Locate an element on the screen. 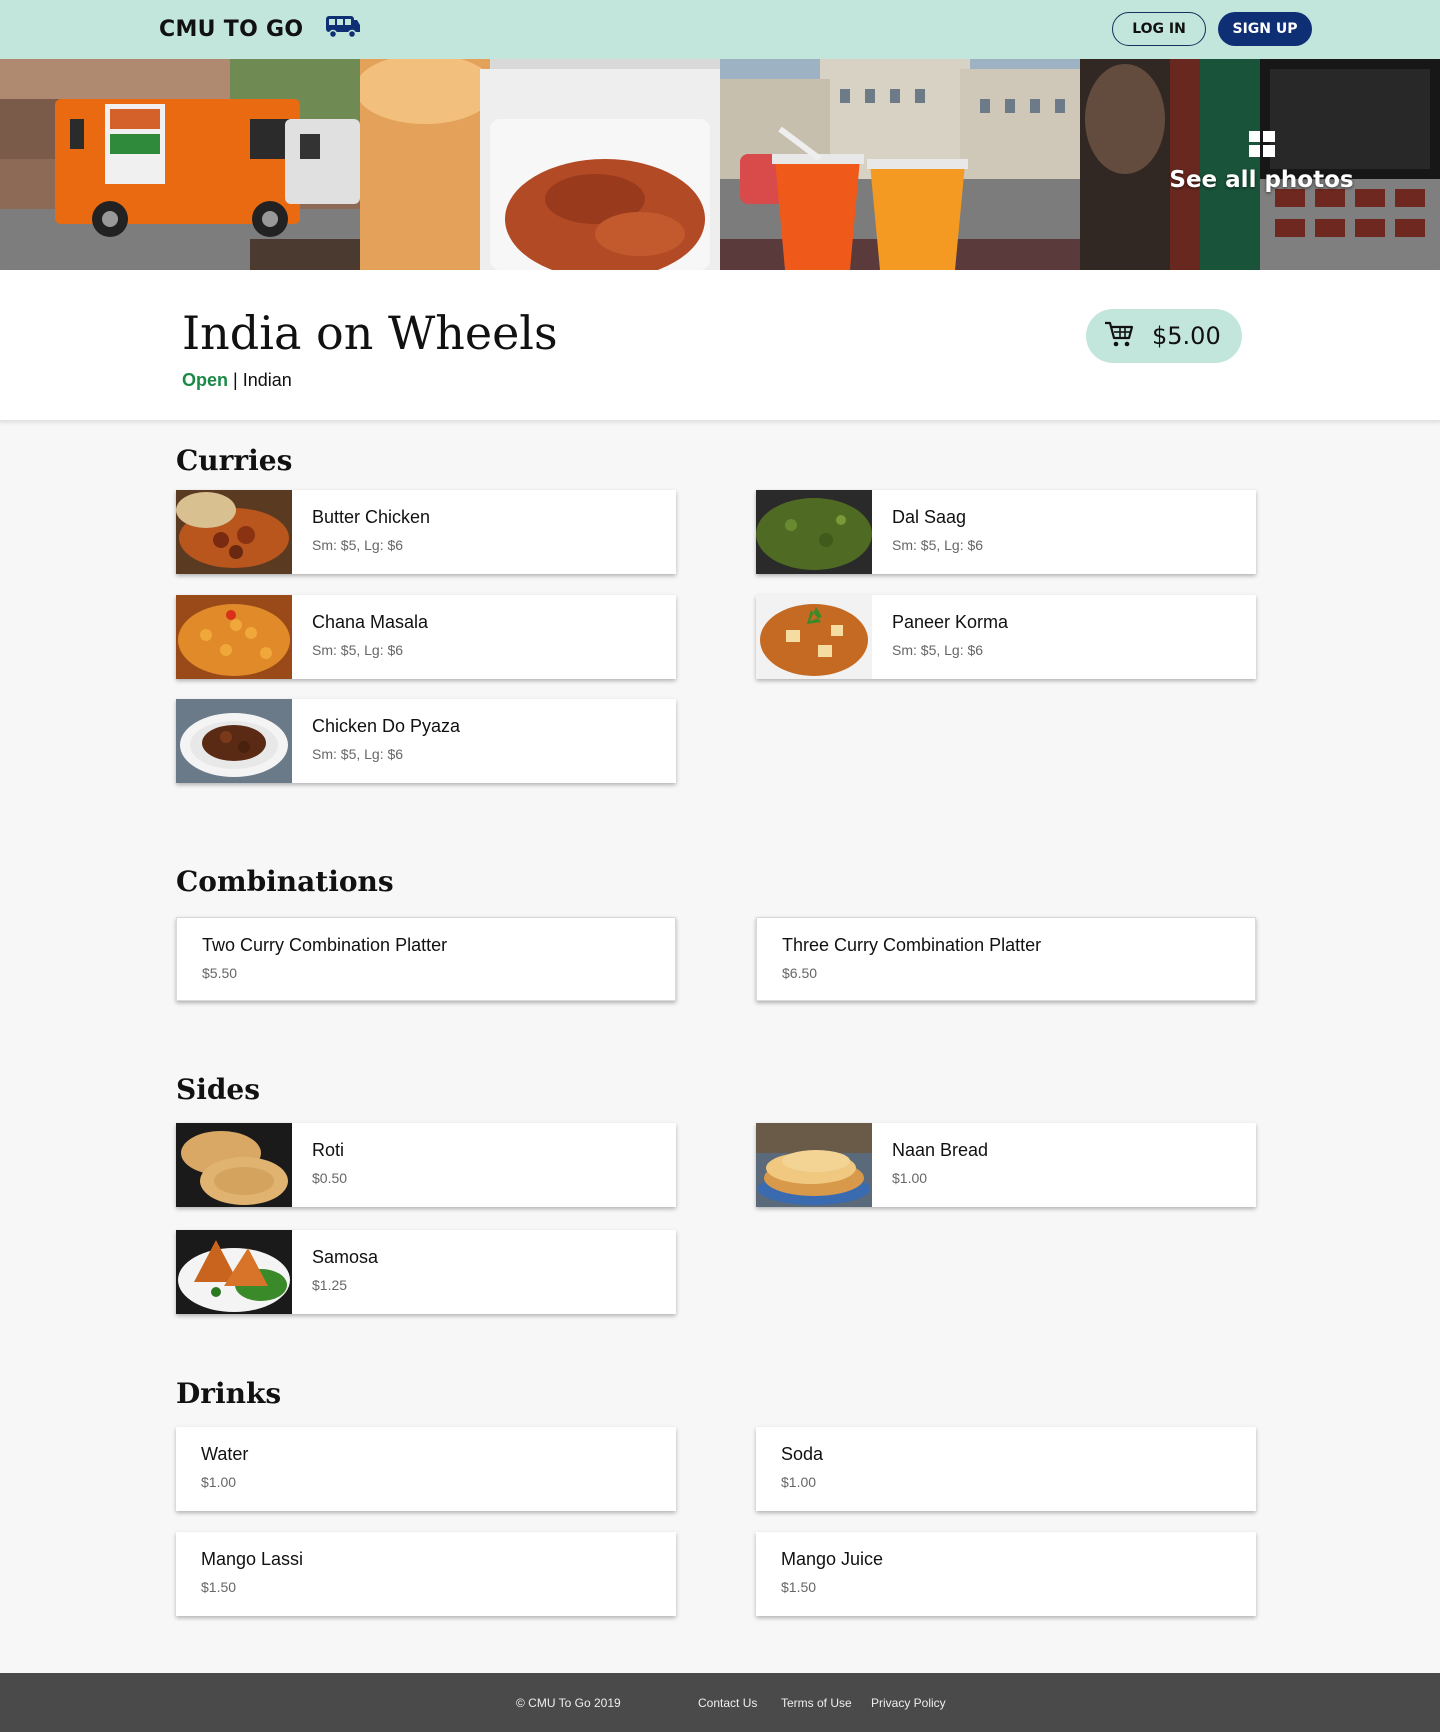 The height and width of the screenshot is (1732, 1440). item-body: Soda $1.00 is located at coordinates (789, 1469).